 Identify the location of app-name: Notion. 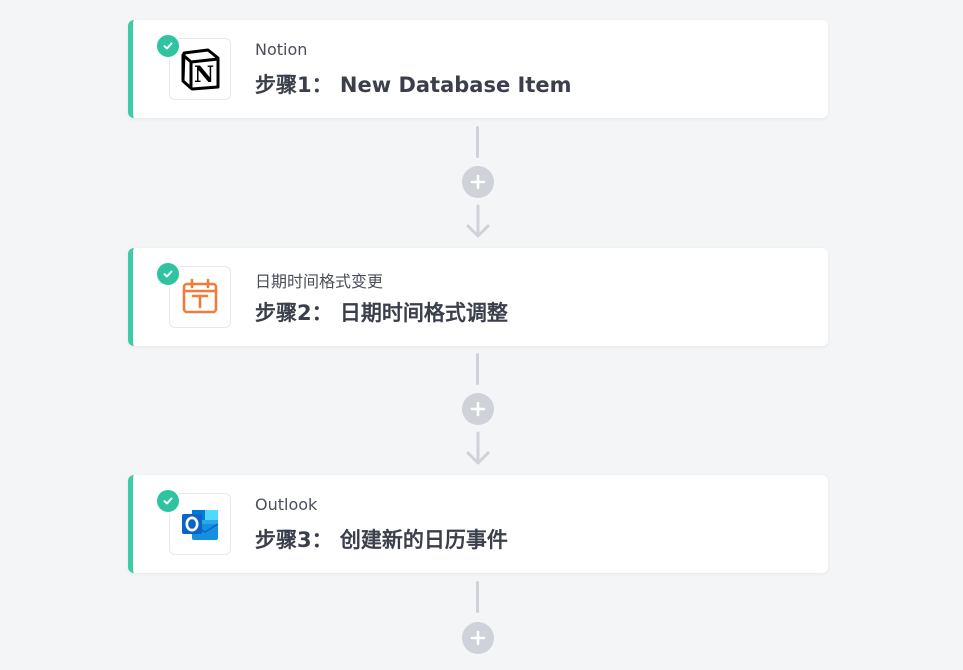
(281, 49).